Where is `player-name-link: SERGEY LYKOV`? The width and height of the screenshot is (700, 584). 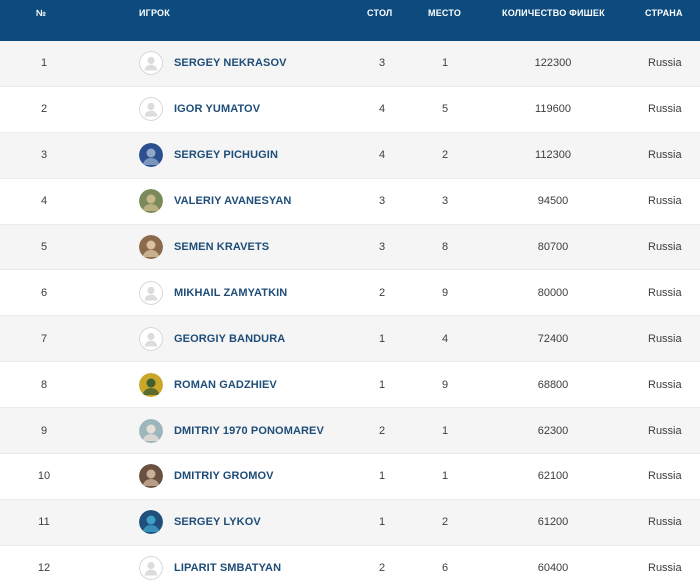 player-name-link: SERGEY LYKOV is located at coordinates (217, 522).